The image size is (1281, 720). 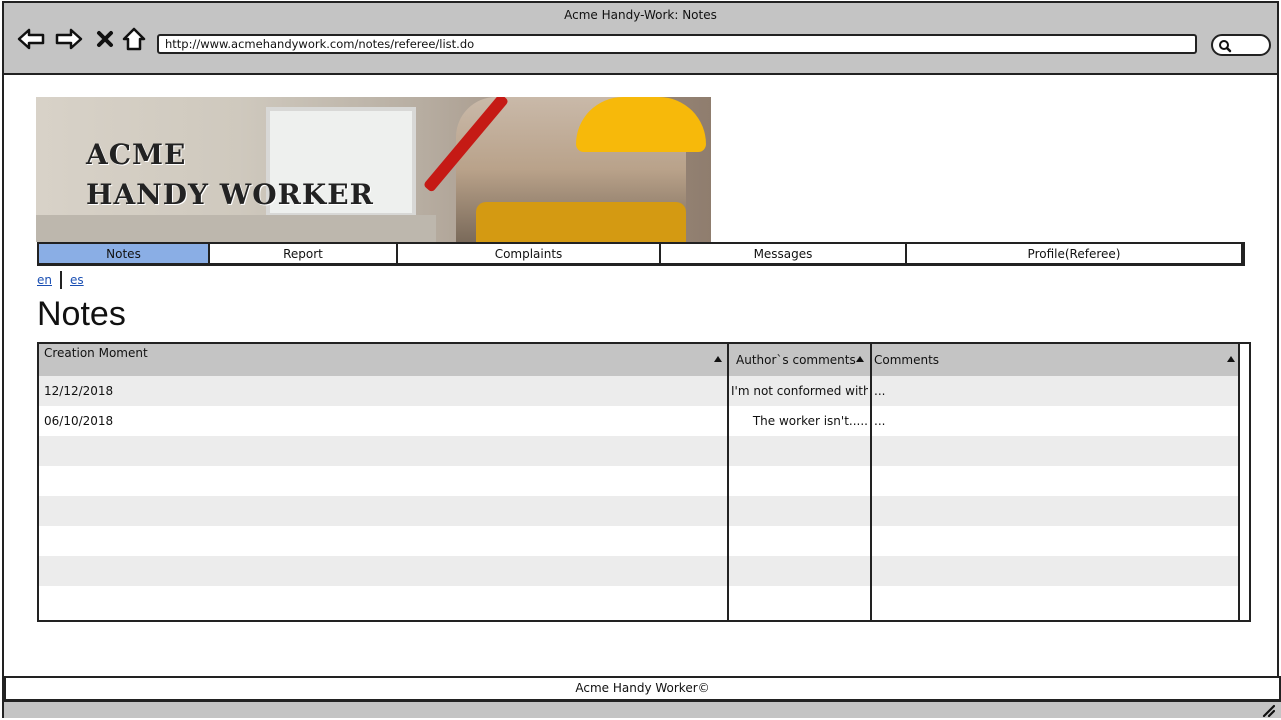 I want to click on forward-arrow-icon, so click(x=69, y=39).